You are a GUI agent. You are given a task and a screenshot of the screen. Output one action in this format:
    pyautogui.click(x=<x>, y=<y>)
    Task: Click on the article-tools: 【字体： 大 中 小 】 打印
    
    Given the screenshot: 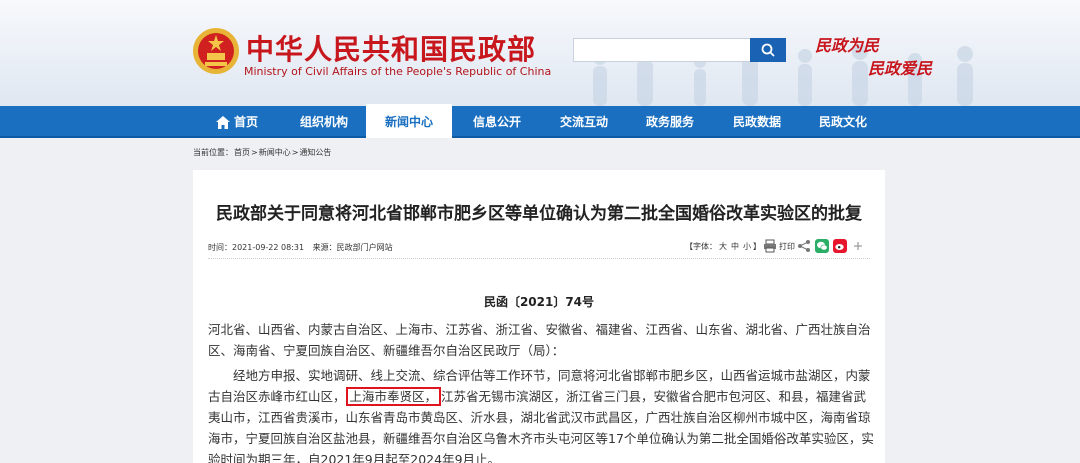 What is the action you would take?
    pyautogui.click(x=776, y=246)
    